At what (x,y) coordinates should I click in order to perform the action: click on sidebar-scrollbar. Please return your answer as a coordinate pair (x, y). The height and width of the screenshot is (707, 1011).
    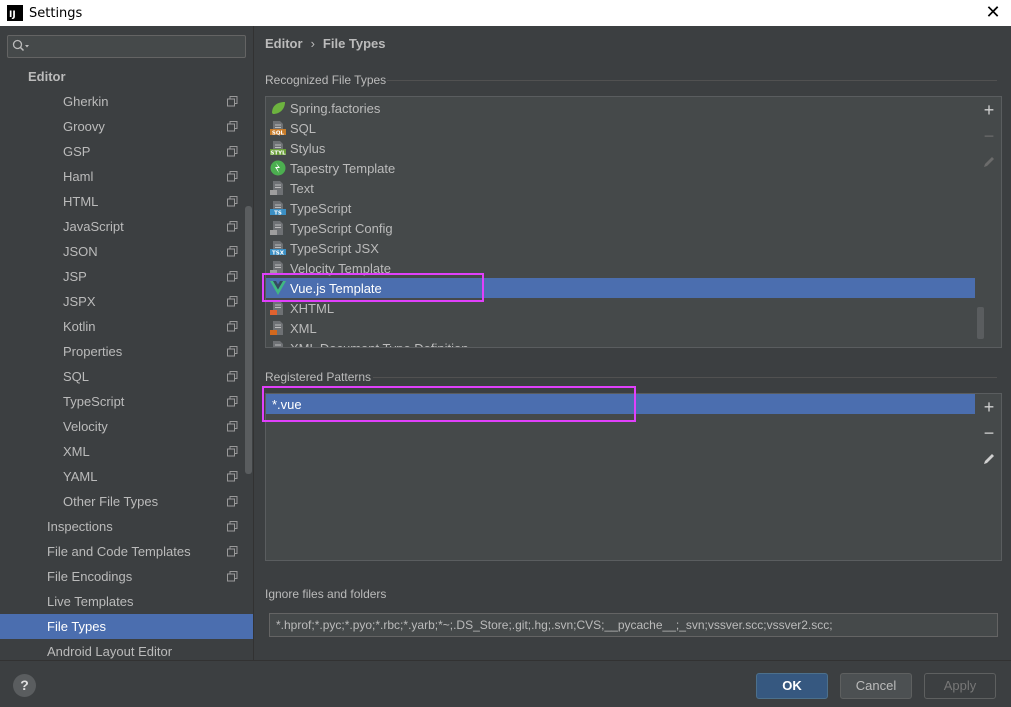
    Looking at the image, I should click on (248, 340).